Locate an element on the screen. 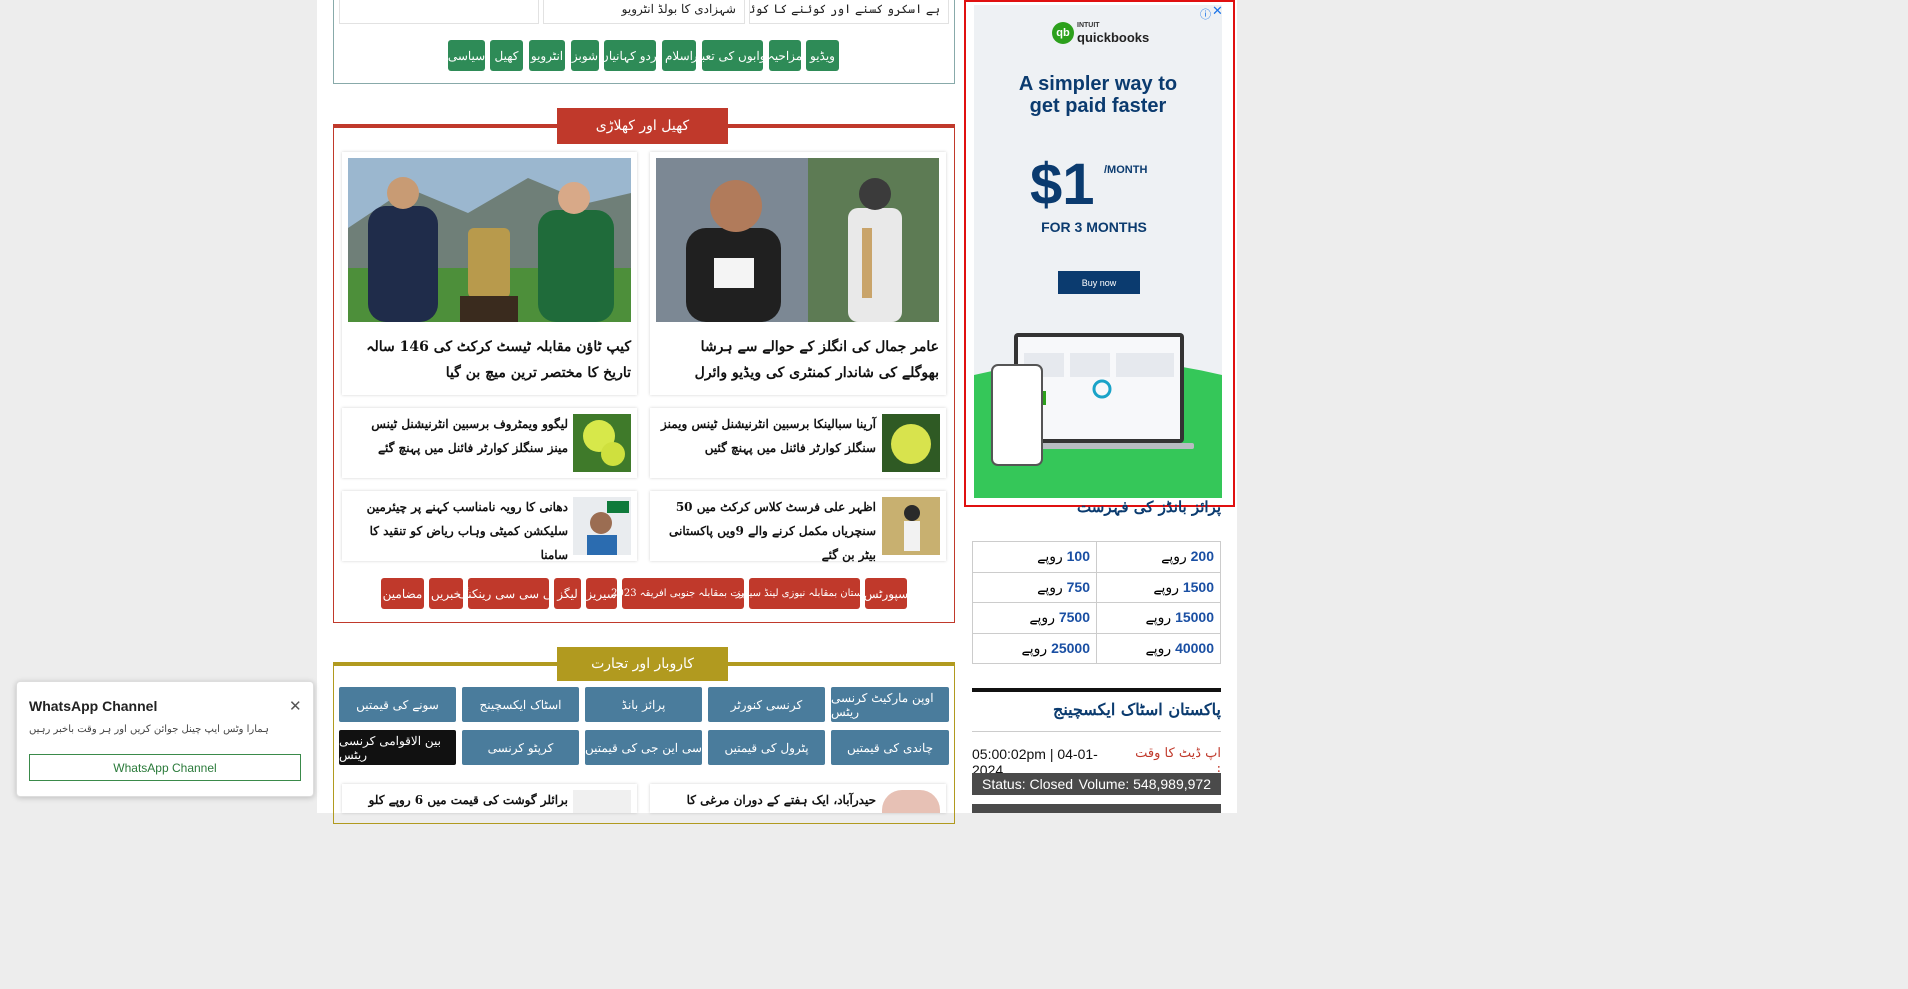 Image resolution: width=1908 pixels, height=989 pixels. ad-headline-2: get paid faster is located at coordinates (1098, 106).